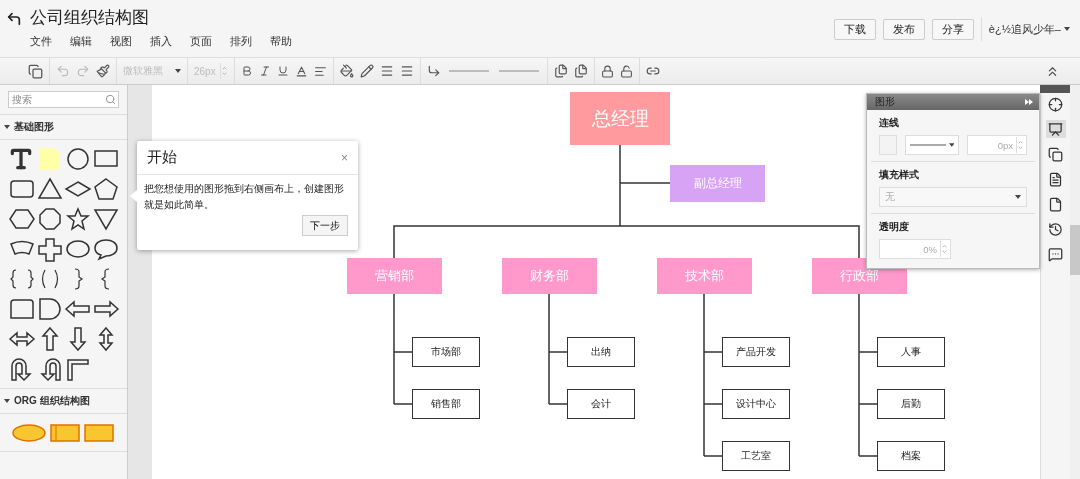 This screenshot has width=1080, height=479. What do you see at coordinates (1075, 250) in the screenshot?
I see `scrollbar-thumb` at bounding box center [1075, 250].